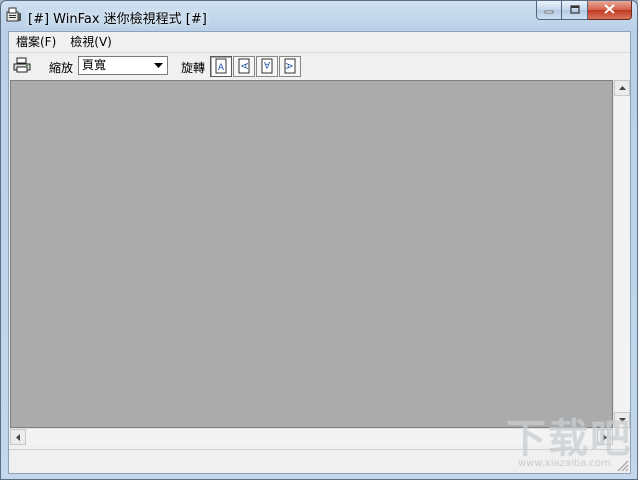 The height and width of the screenshot is (480, 638). I want to click on status-bar, so click(319, 461).